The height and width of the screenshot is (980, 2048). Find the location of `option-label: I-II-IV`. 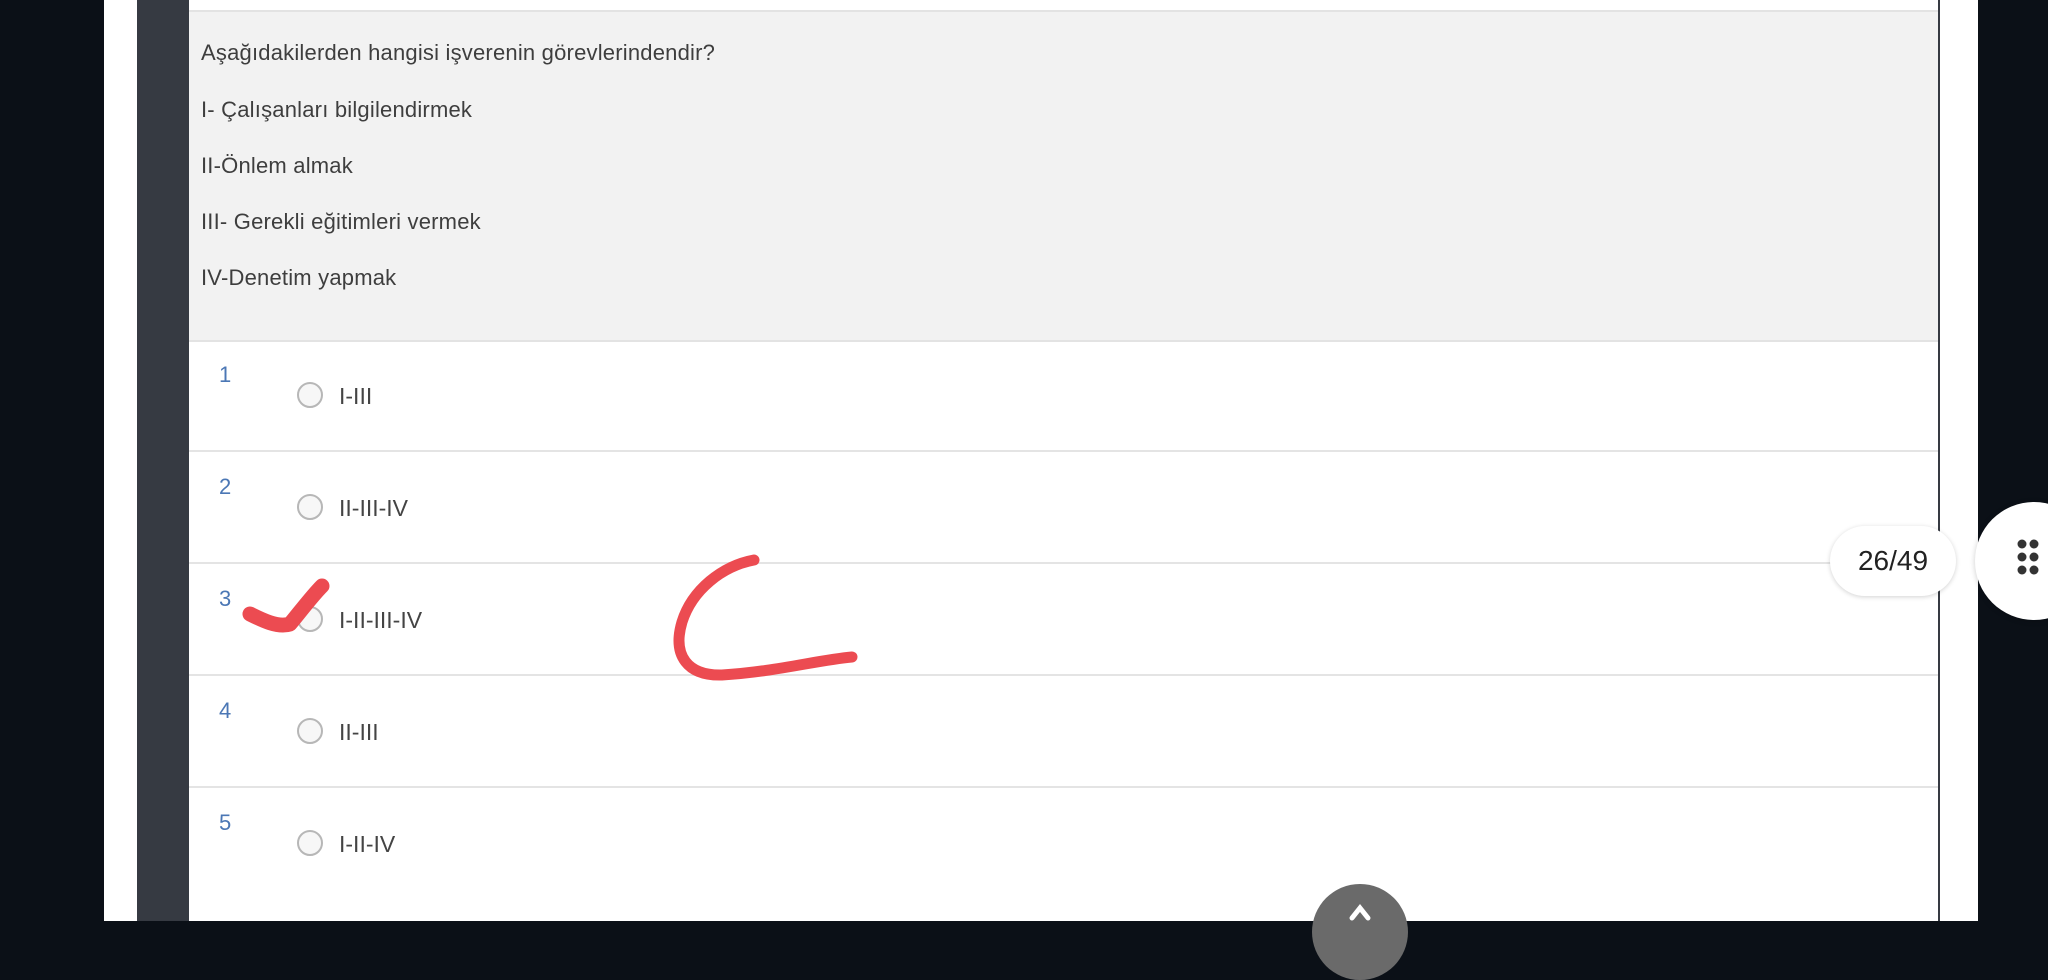

option-label: I-II-IV is located at coordinates (367, 844).